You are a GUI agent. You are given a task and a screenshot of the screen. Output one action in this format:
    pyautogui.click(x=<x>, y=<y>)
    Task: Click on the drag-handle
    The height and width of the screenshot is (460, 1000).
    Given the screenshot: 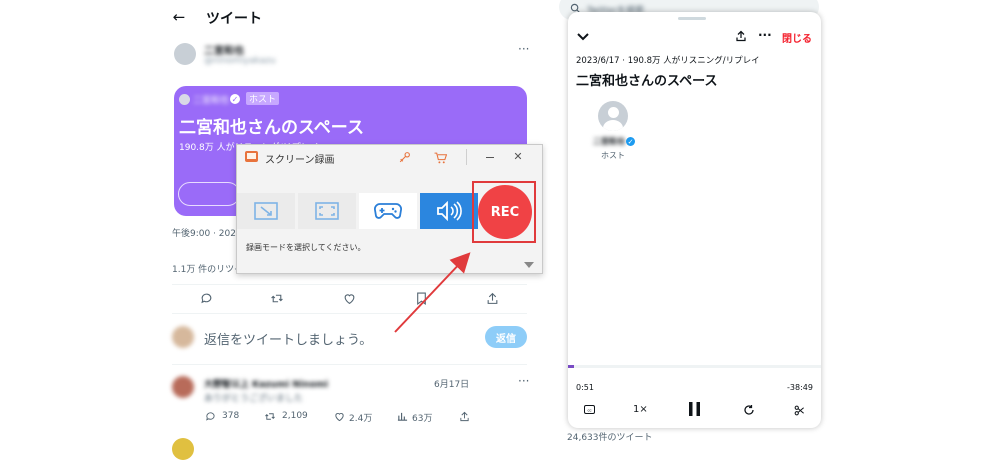 What is the action you would take?
    pyautogui.click(x=692, y=18)
    